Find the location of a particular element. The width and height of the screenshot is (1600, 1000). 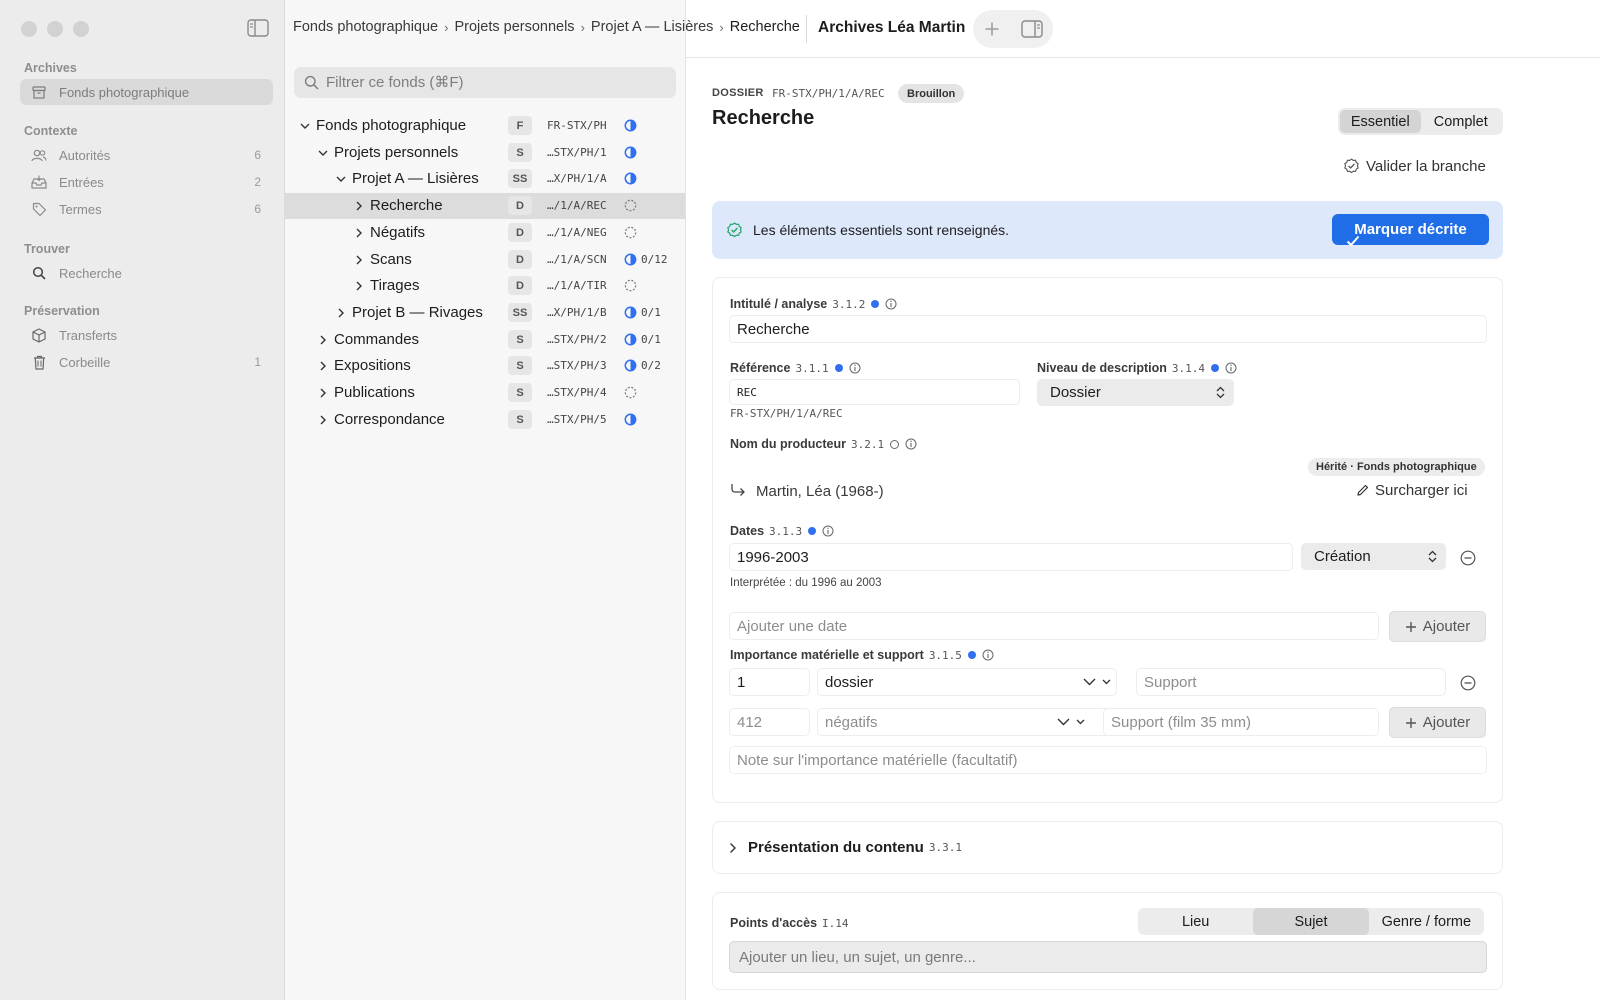

new-support-input: Support (film 35 mm) is located at coordinates (1241, 722).